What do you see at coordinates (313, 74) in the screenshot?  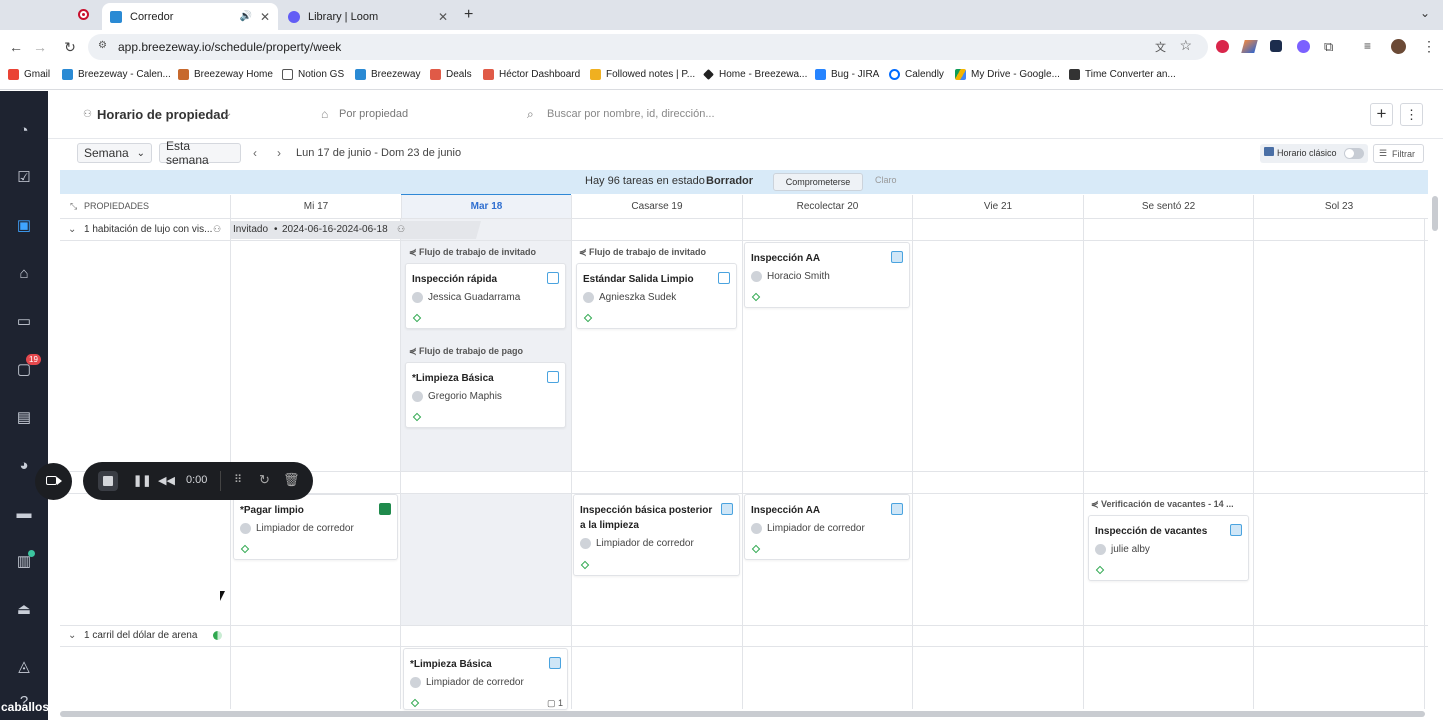 I see `bookmark-item: Notion GS` at bounding box center [313, 74].